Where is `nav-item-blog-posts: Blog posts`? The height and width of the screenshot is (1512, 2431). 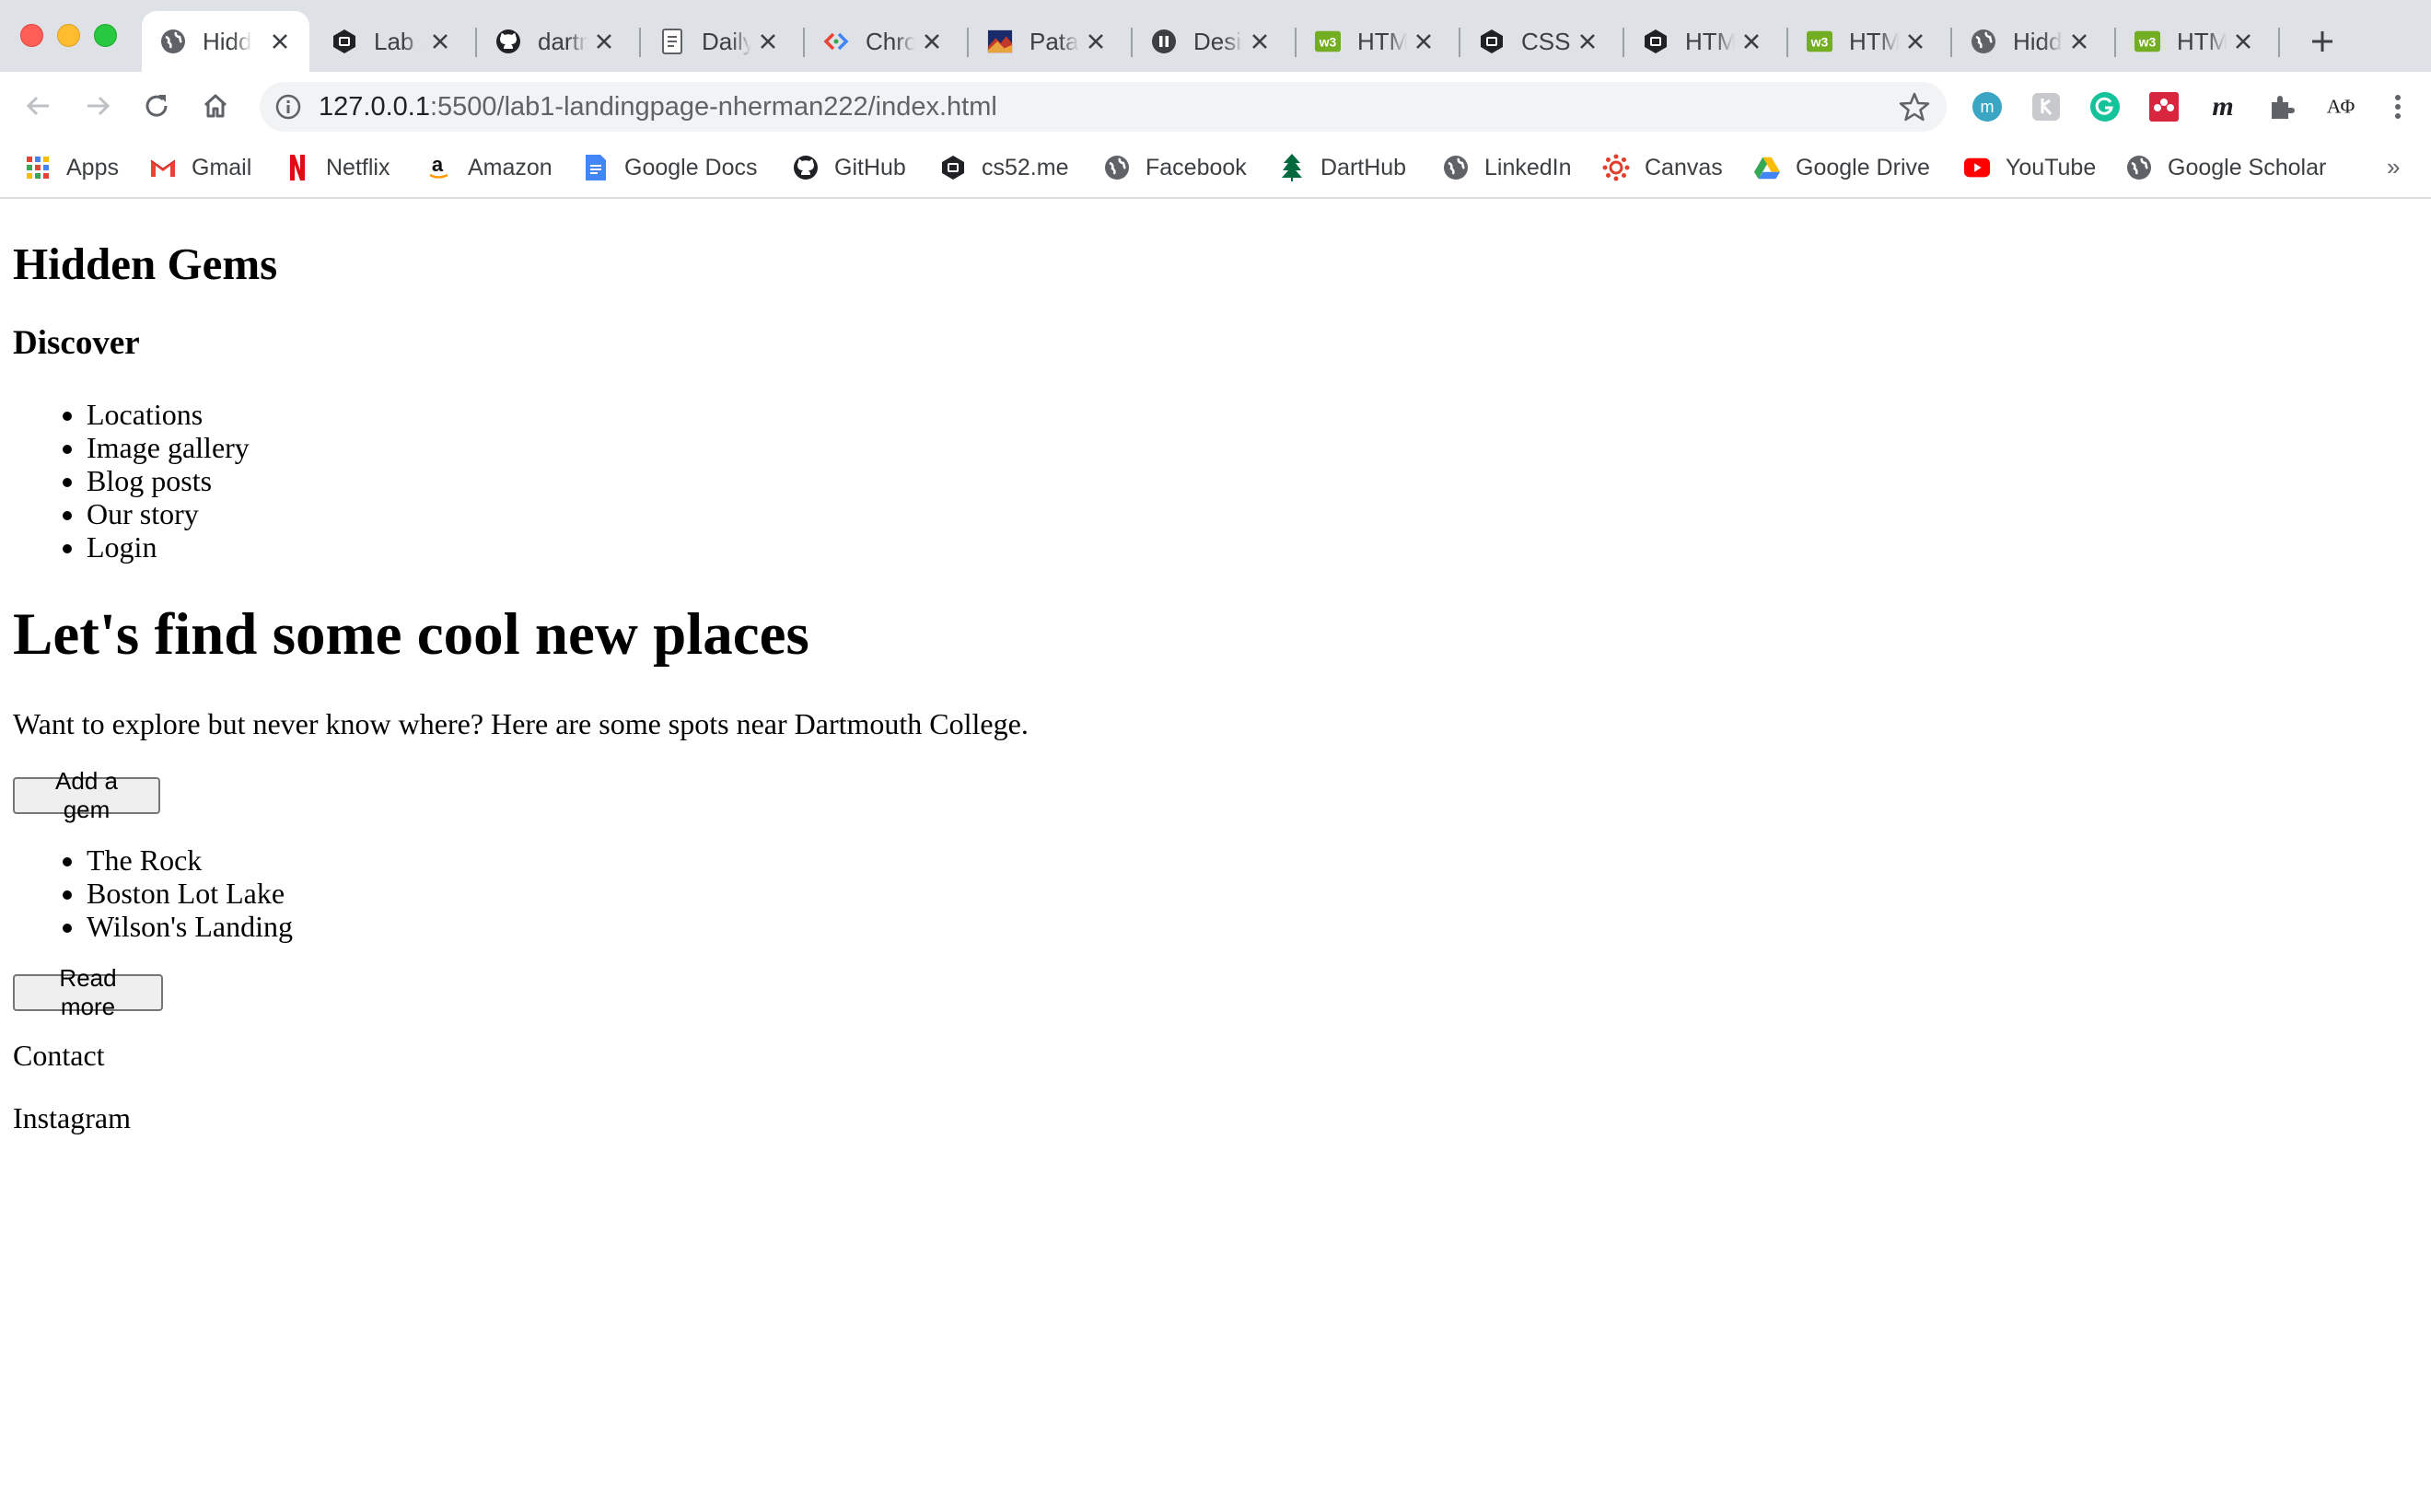 nav-item-blog-posts: Blog posts is located at coordinates (168, 480).